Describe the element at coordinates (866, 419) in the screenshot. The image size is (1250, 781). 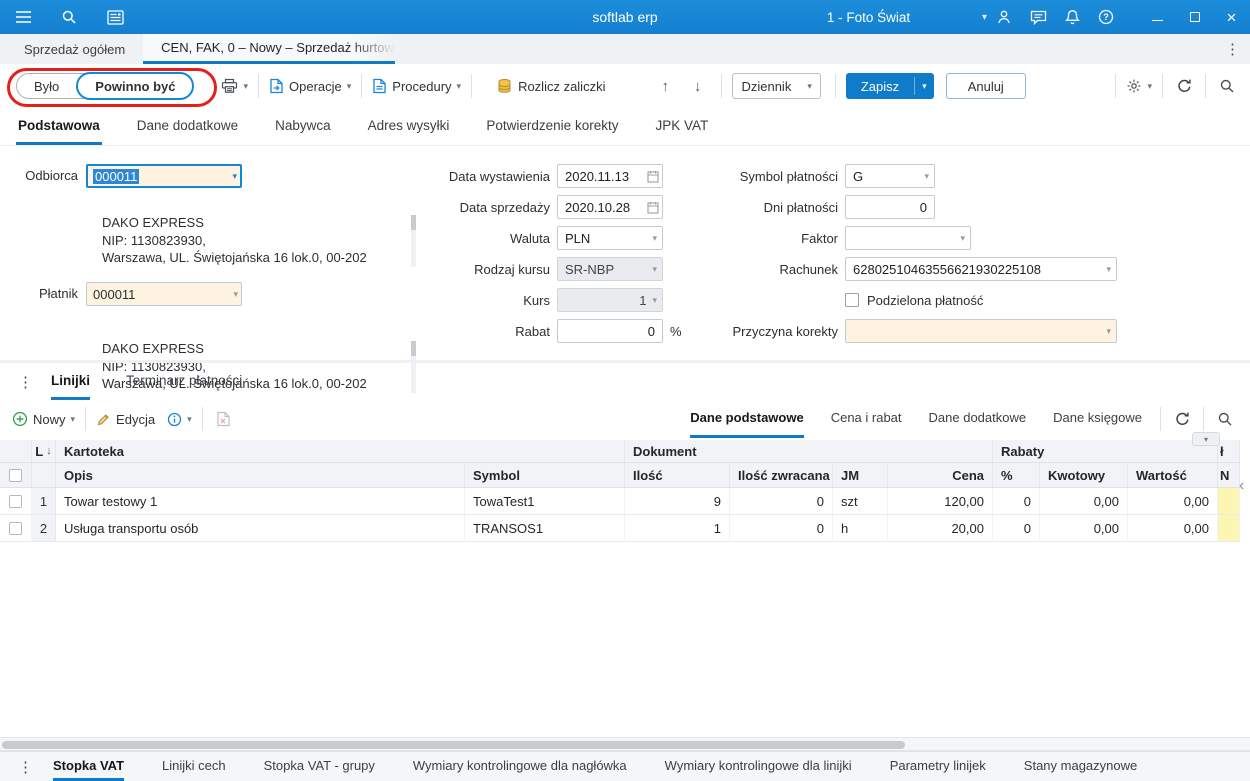
I see `tab-cena-i-rabat: Cena i rabat` at that location.